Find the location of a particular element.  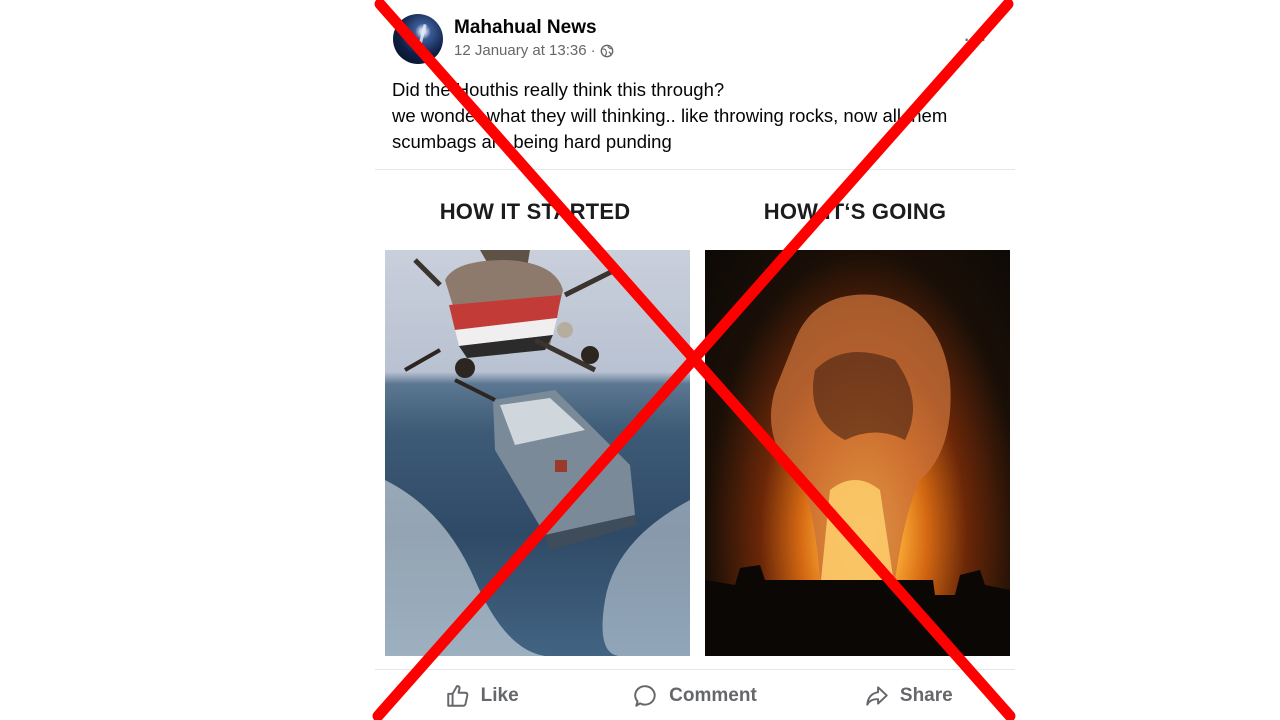

post-meta: 12 January at 13:36 · is located at coordinates (534, 50).